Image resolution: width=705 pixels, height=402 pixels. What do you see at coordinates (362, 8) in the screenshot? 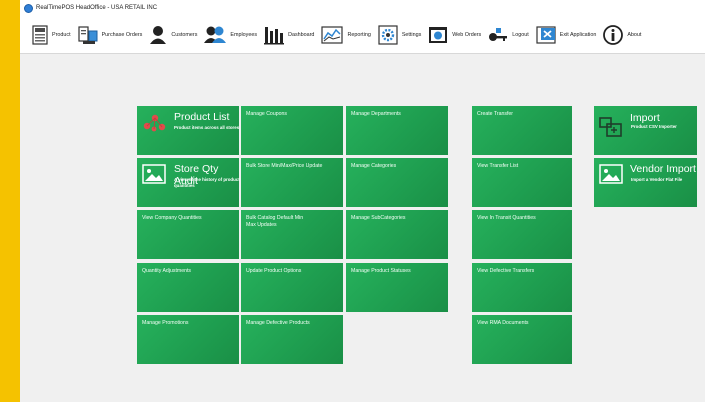
I see `title-bar: RealTimePOS HeadOffice - USA RETAIL INC` at bounding box center [362, 8].